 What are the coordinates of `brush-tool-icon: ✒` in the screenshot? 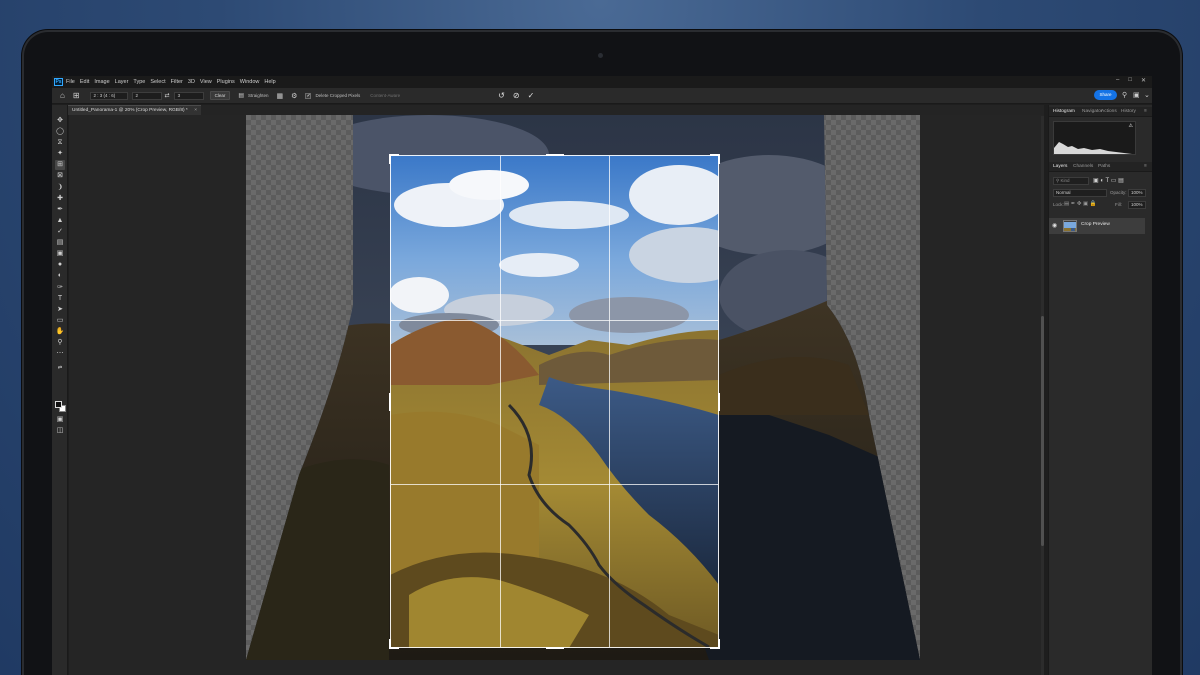 It's located at (60, 210).